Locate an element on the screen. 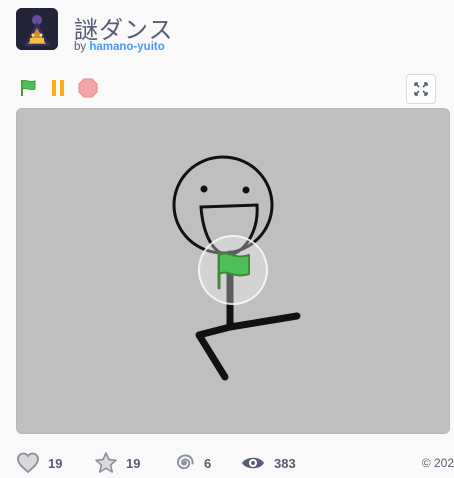 This screenshot has height=478, width=454. fullscreen-button is located at coordinates (421, 89).